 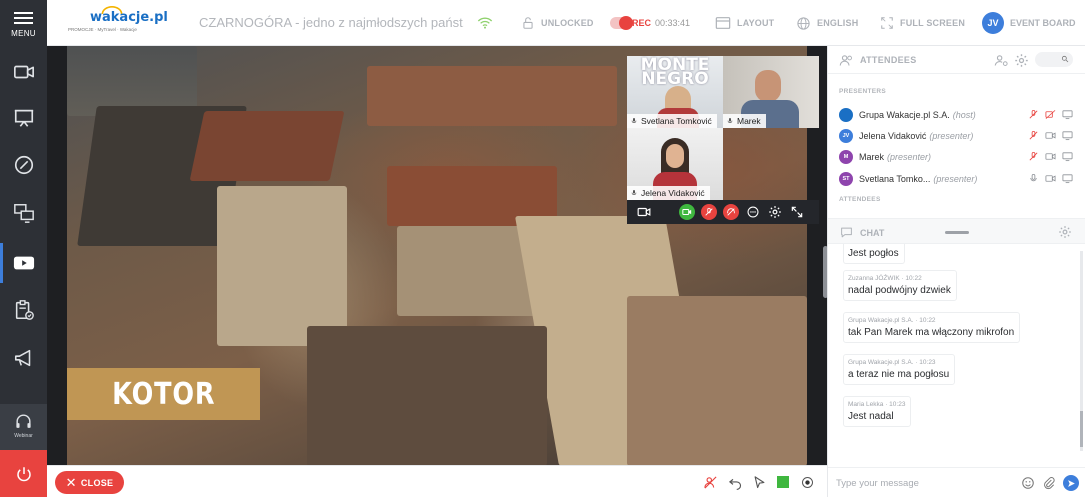 I want to click on emoji-icon, so click(x=1028, y=483).